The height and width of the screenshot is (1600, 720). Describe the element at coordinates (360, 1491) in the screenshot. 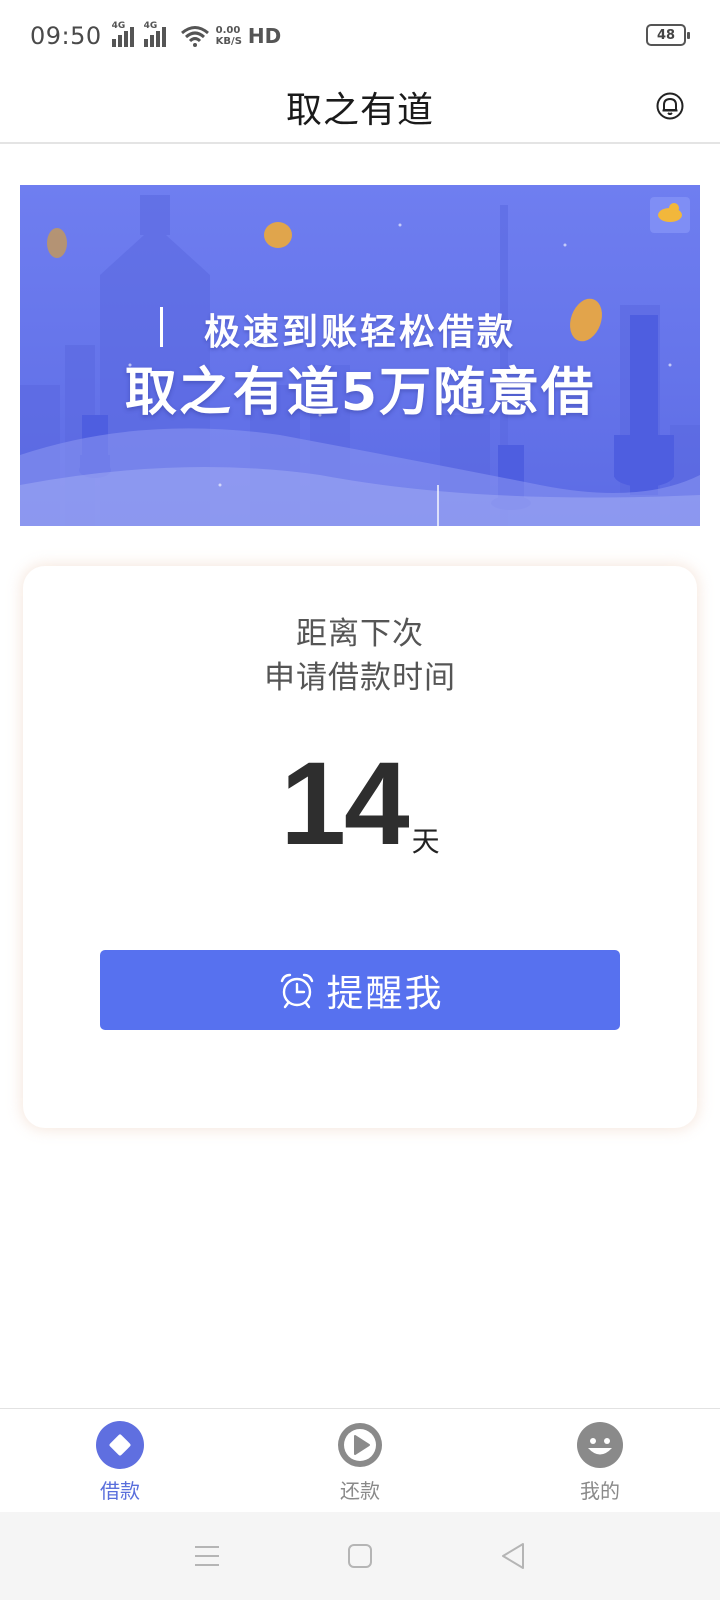

I see `tab-repay-label: 还款` at that location.